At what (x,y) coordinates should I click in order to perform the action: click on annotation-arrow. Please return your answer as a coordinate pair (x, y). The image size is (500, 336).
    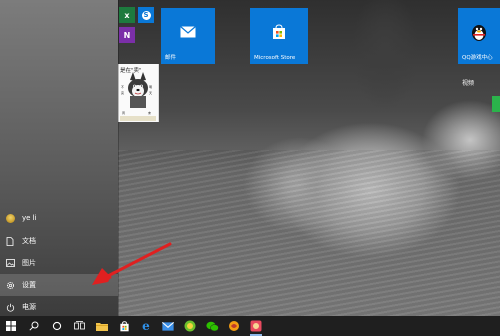
    Looking at the image, I should click on (132, 263).